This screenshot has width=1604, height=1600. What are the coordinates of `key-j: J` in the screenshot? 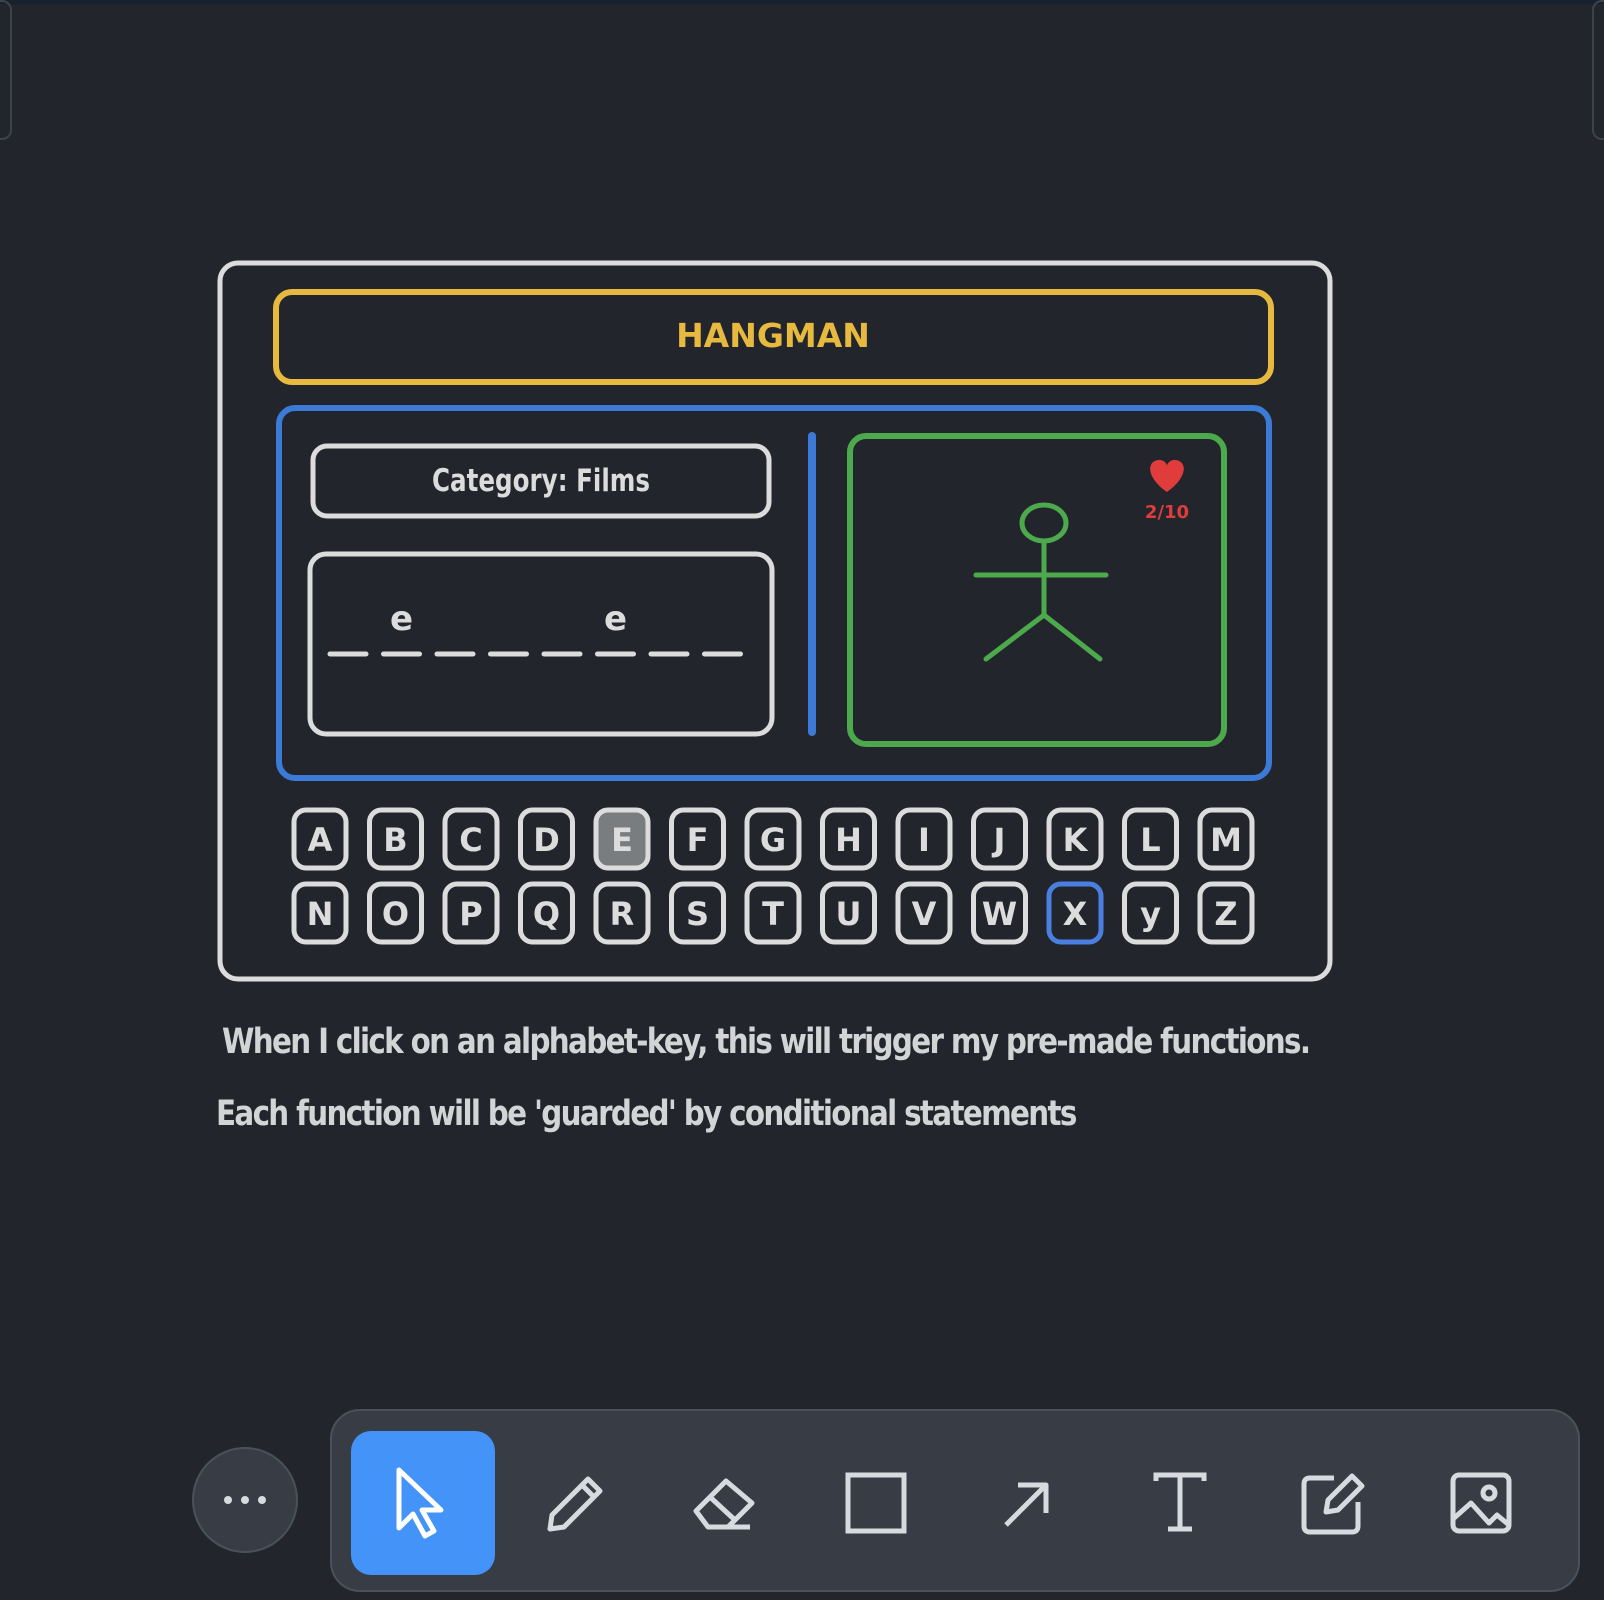 It's located at (999, 839).